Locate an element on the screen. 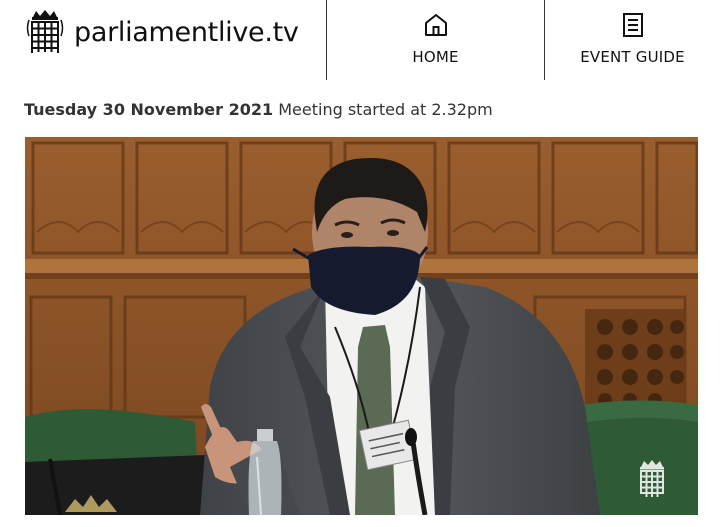  nav-home-button: HOME is located at coordinates (435, 42).